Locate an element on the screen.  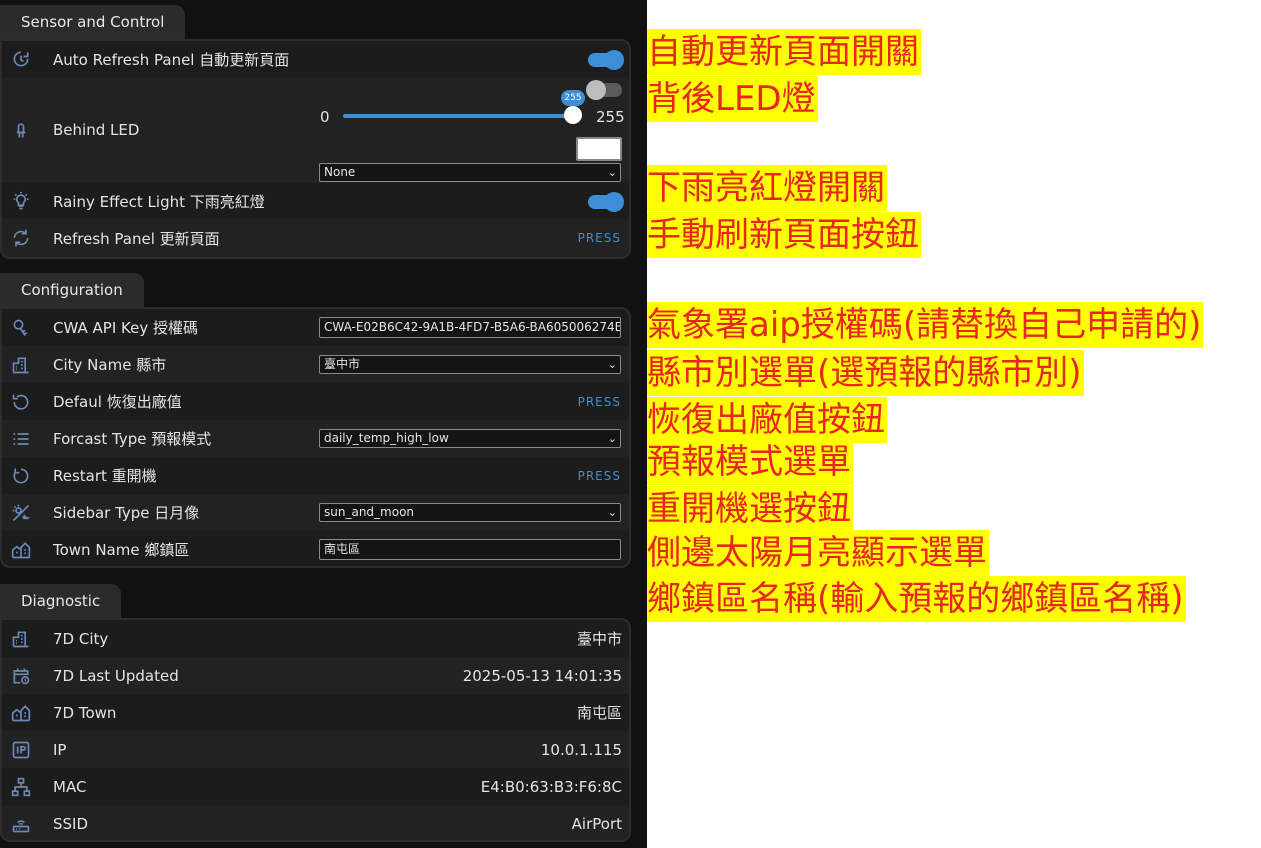
sun-moon-icon is located at coordinates (21, 513).